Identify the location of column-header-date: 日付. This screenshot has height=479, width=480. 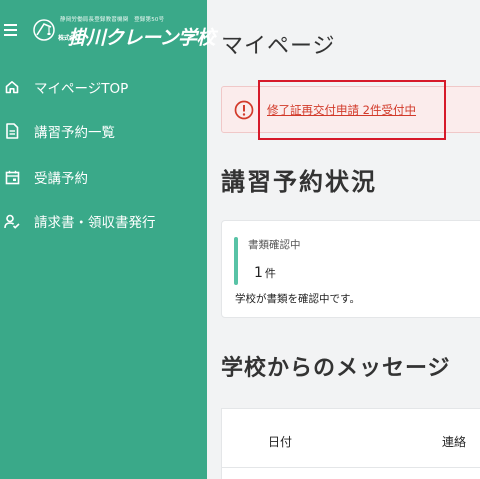
(280, 442).